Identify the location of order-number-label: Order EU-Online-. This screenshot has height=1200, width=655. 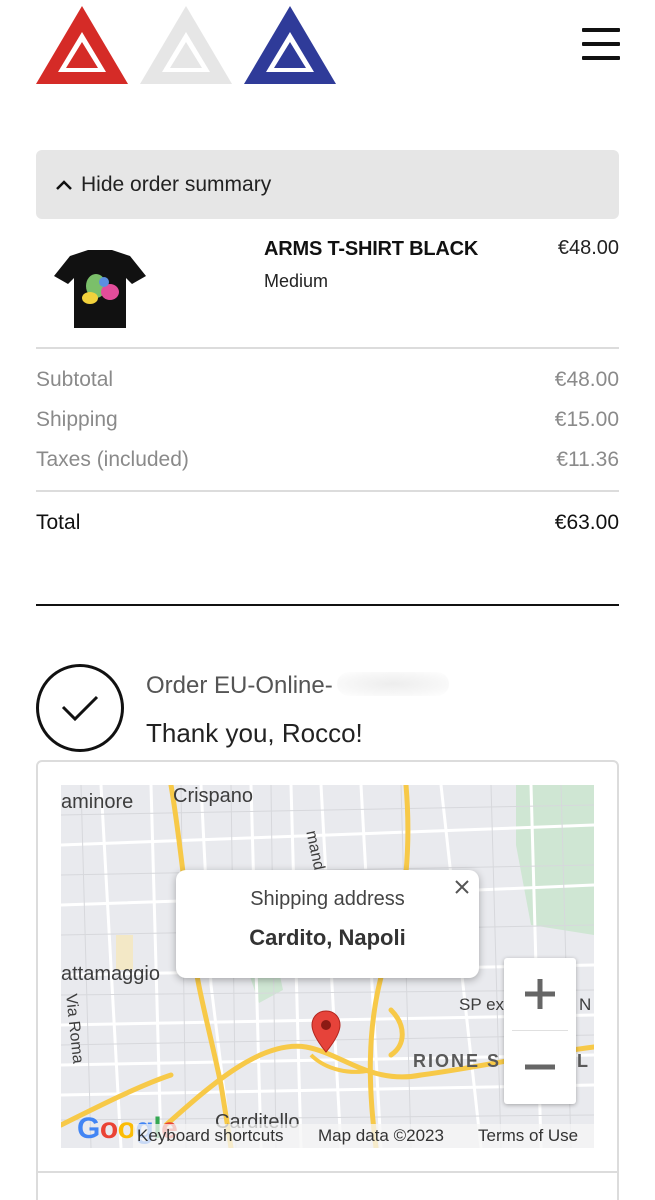
(239, 685).